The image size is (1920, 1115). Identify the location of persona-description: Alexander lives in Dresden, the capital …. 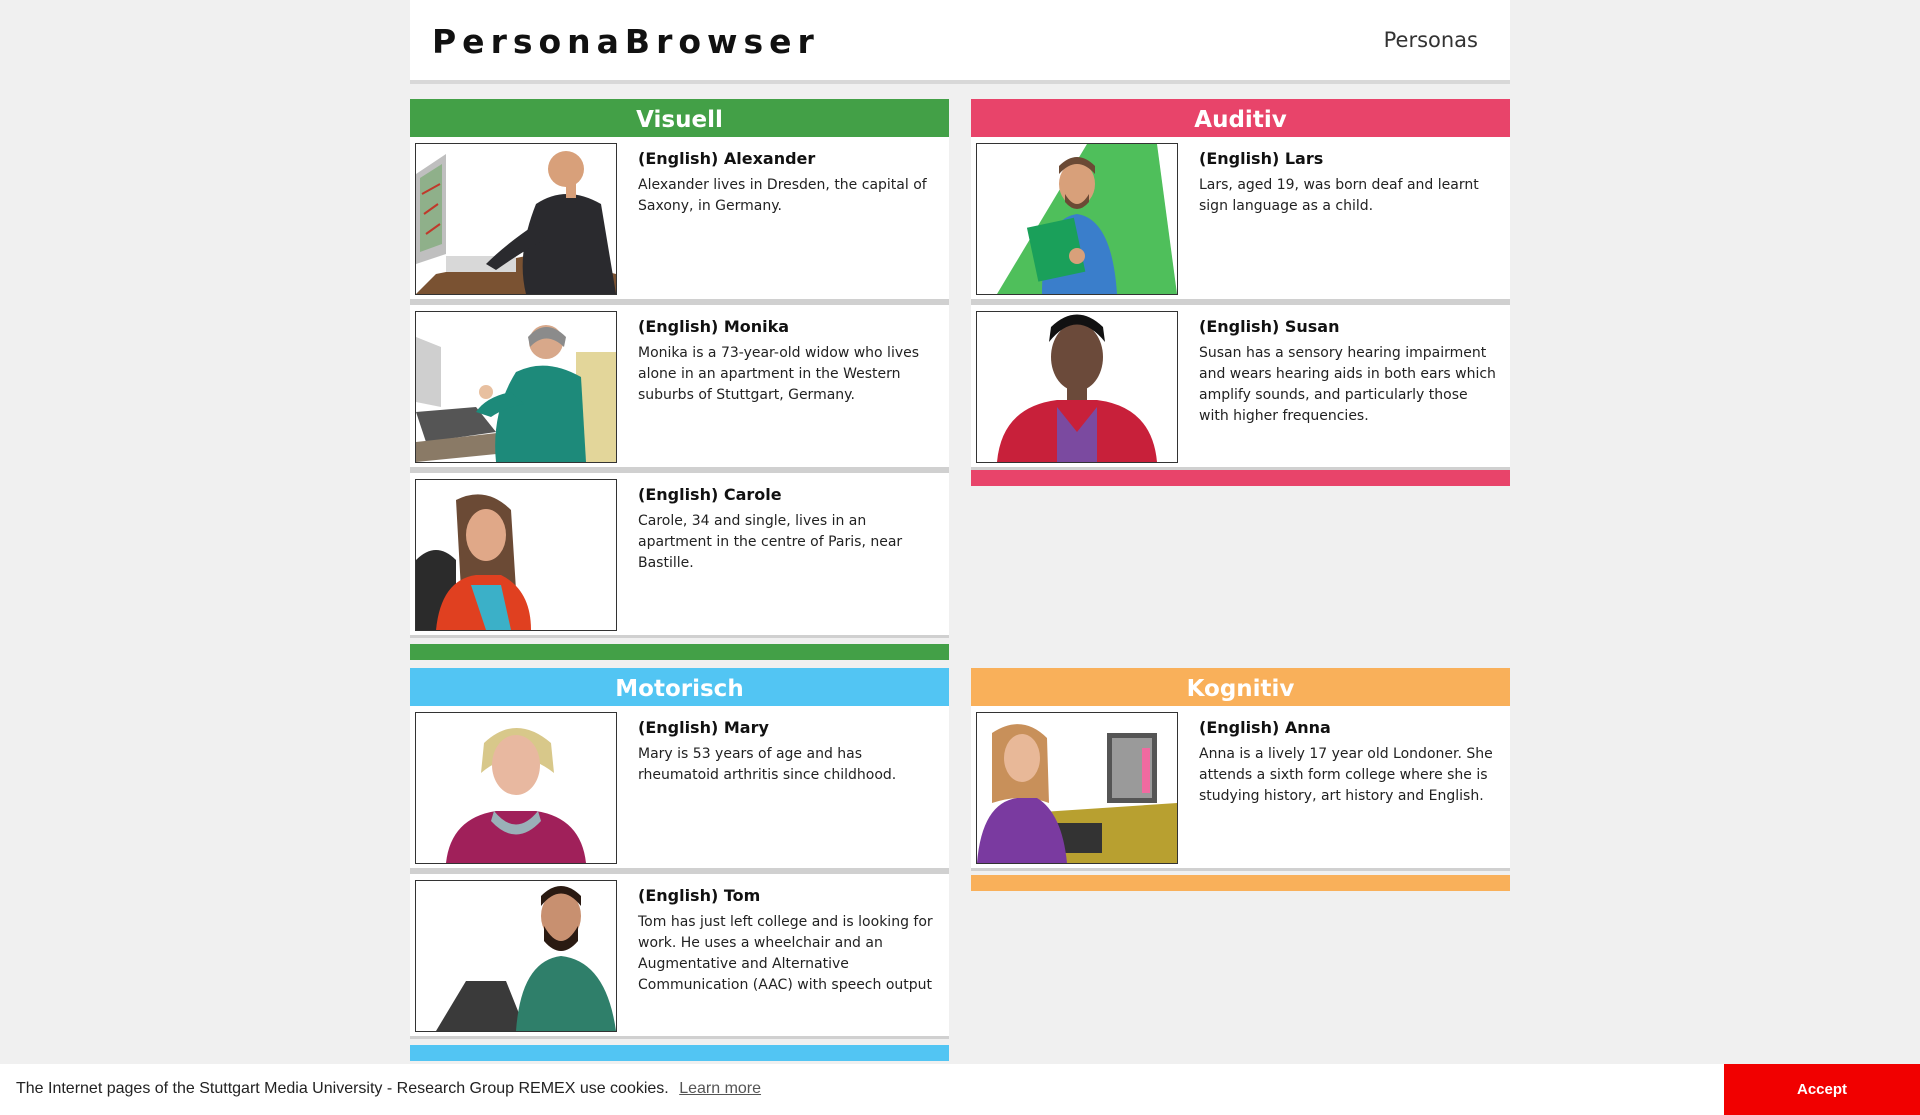
(782, 195).